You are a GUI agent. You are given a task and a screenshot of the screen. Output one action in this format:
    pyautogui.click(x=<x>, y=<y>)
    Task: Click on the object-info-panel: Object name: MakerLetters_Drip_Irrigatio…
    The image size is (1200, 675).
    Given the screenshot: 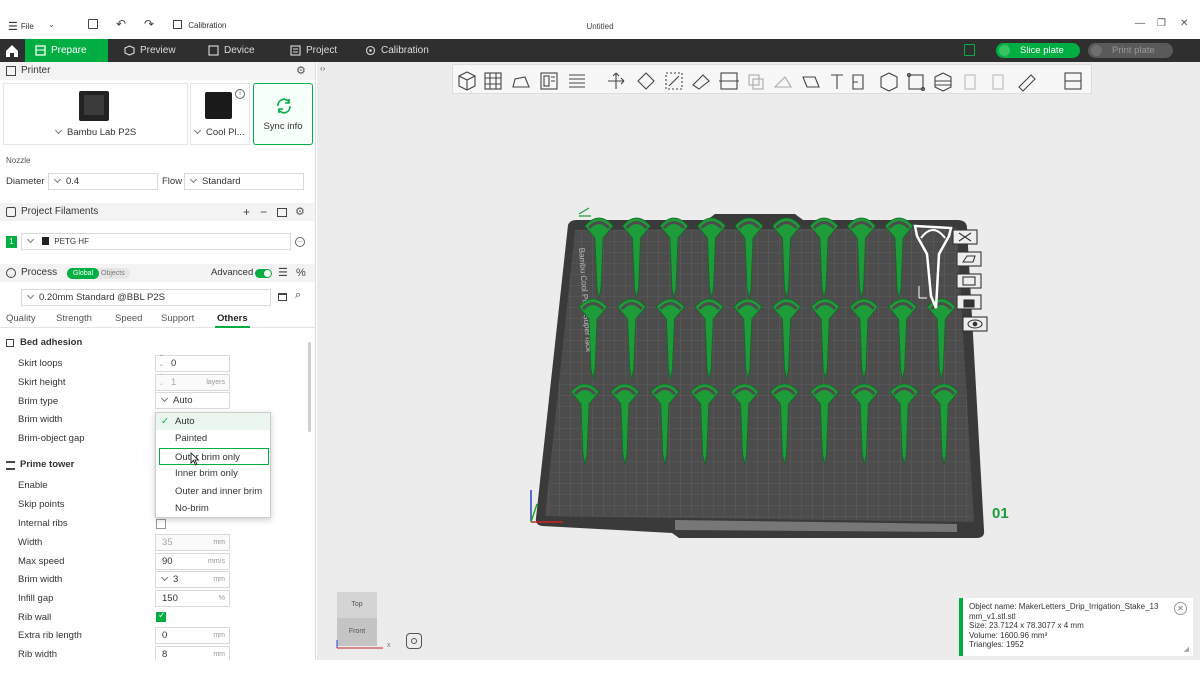 What is the action you would take?
    pyautogui.click(x=1076, y=627)
    